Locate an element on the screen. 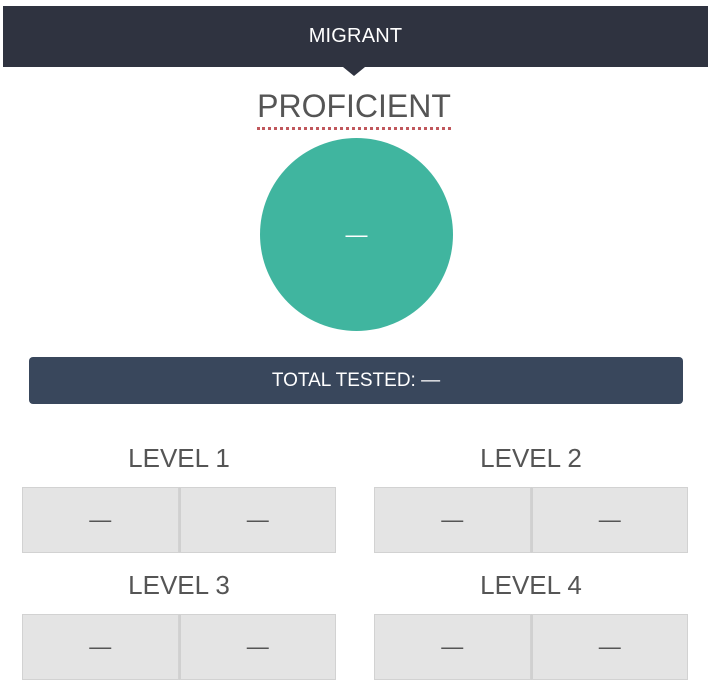 This screenshot has width=708, height=681. group-header-tab: MIGRANT is located at coordinates (355, 36).